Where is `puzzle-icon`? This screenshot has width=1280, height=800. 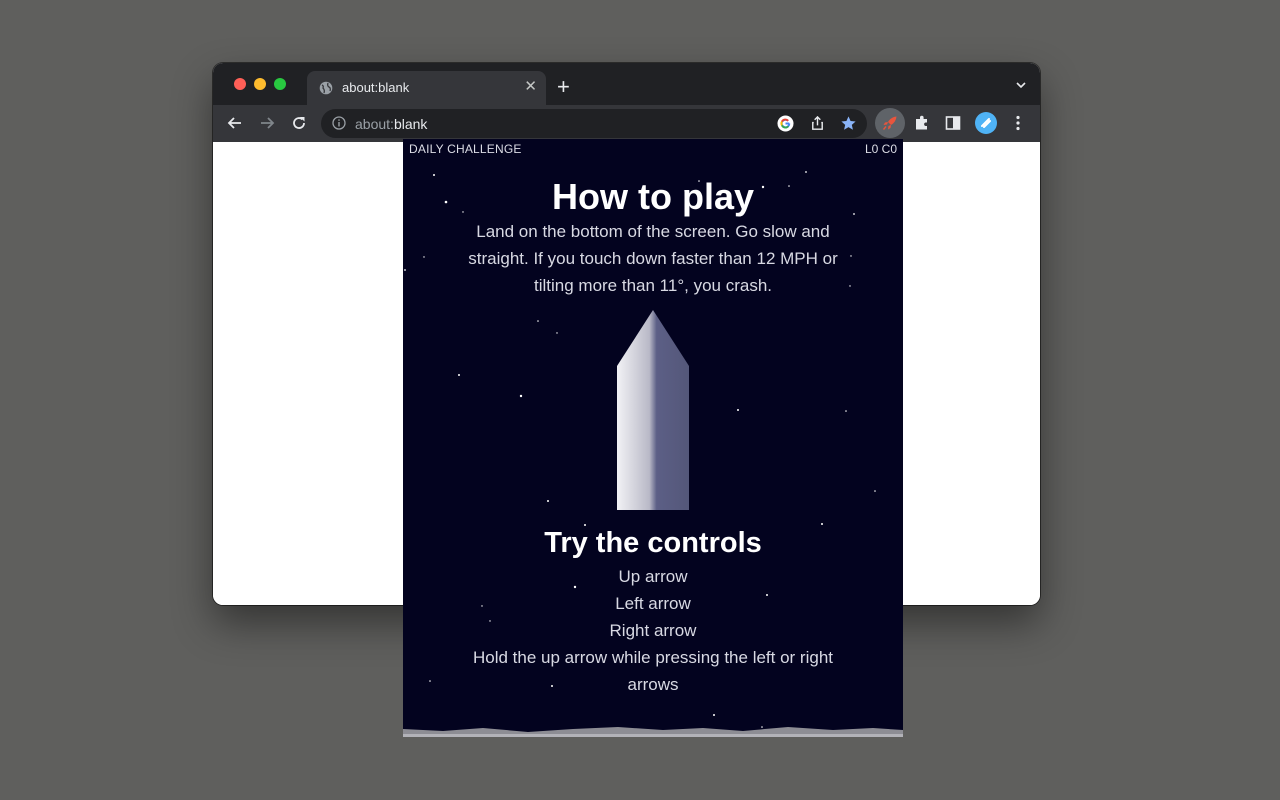
puzzle-icon is located at coordinates (922, 123).